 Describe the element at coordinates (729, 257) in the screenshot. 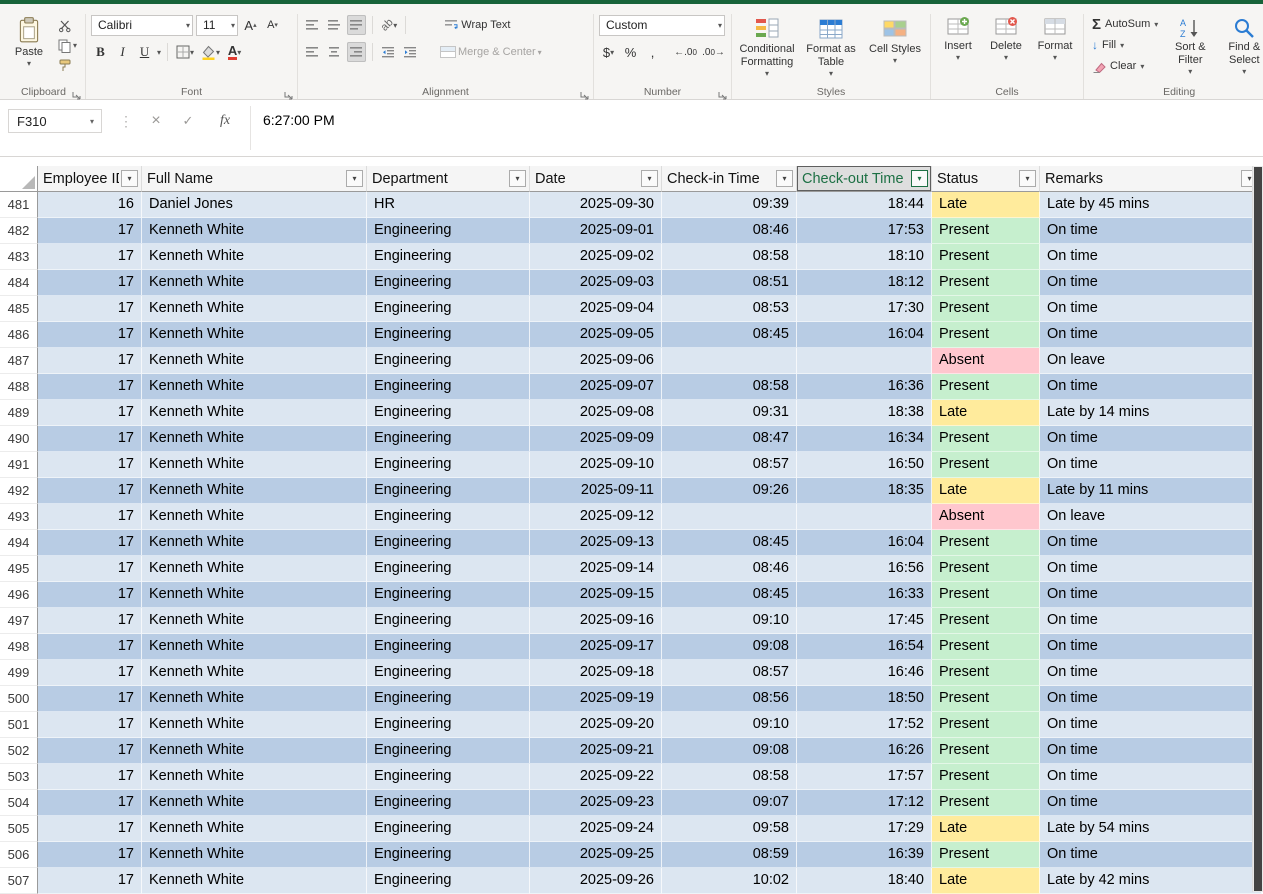

I see `cell: 08:58` at that location.